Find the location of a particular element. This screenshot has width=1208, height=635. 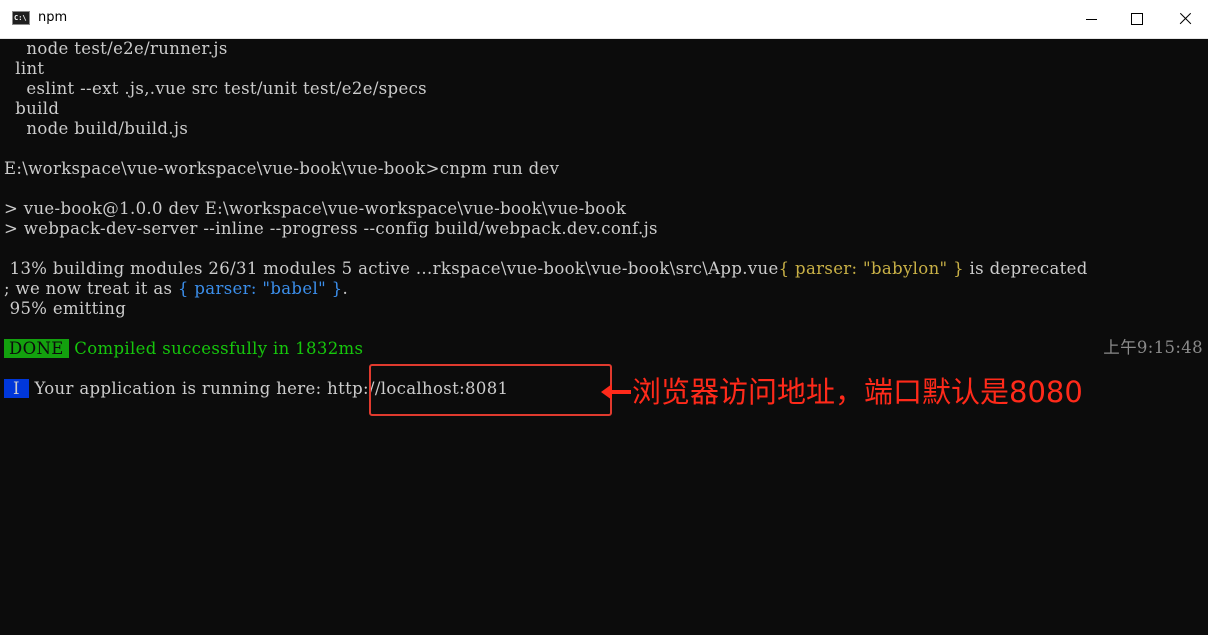

babel-parser-text: { parser: "babel" } is located at coordinates (260, 288).